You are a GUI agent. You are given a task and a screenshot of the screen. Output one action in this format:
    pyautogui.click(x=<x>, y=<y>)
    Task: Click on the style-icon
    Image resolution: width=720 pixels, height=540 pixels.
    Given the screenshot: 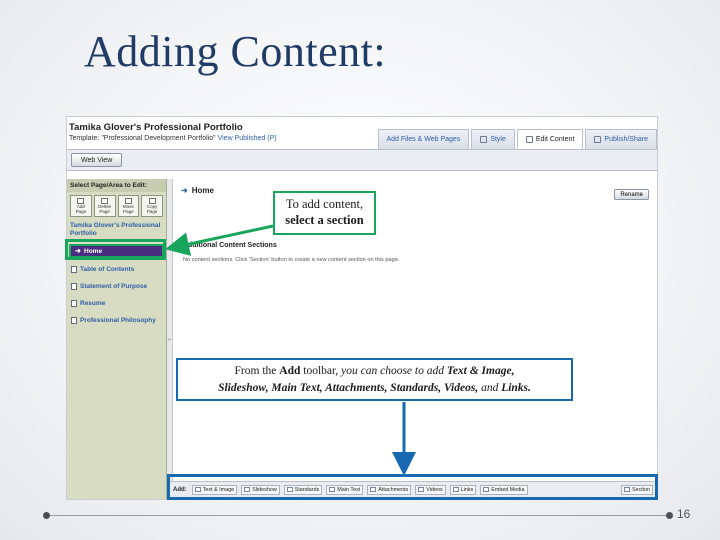 What is the action you would take?
    pyautogui.click(x=484, y=139)
    